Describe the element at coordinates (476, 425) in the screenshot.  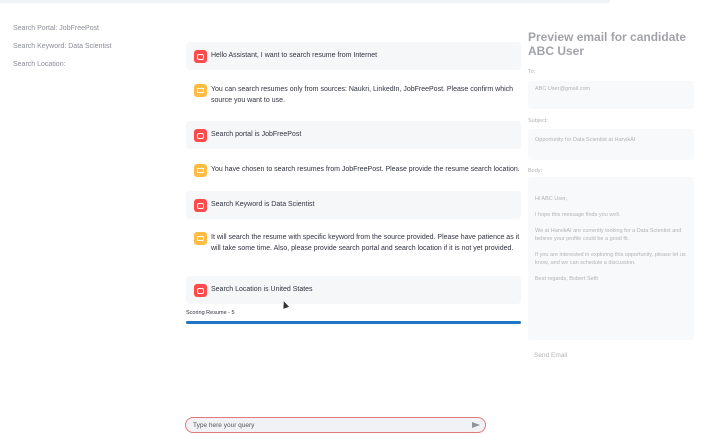
I see `send-icon` at that location.